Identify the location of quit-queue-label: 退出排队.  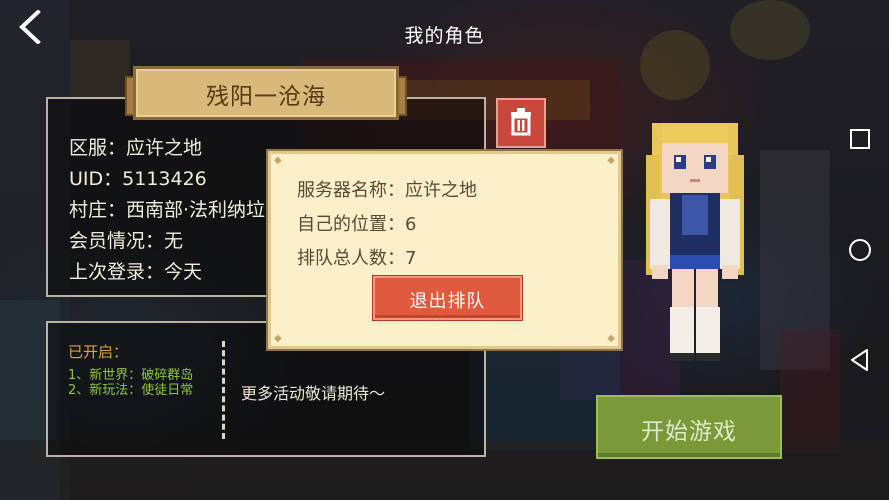
(447, 301).